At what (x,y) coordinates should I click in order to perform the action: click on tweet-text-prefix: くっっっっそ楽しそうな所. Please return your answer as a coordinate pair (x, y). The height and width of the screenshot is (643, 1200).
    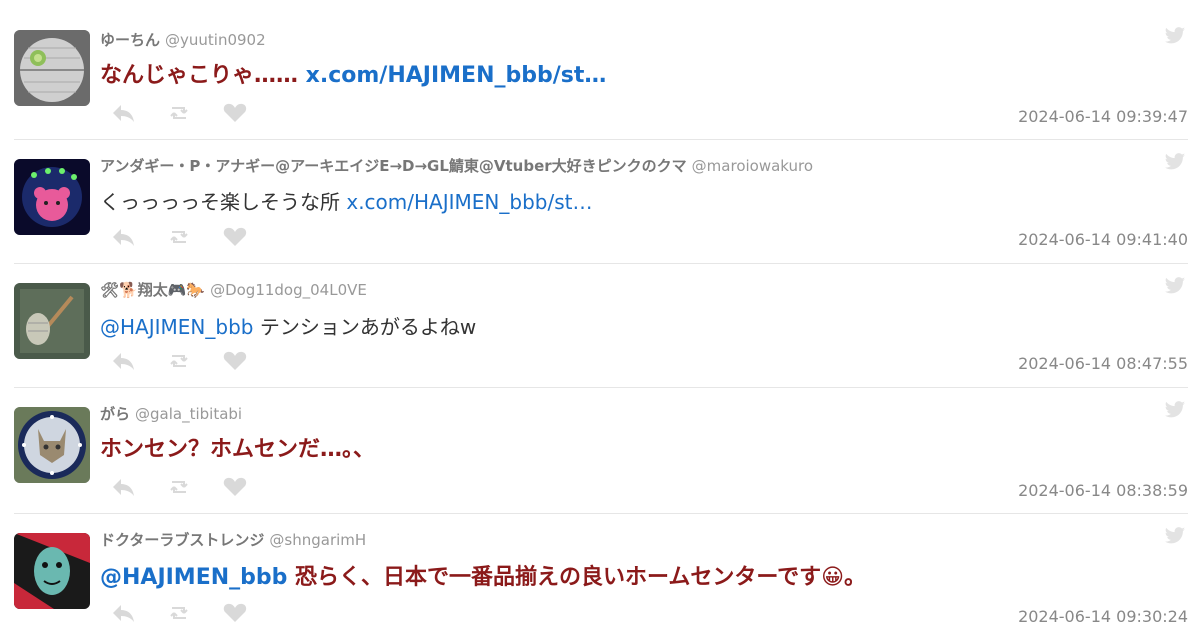
    Looking at the image, I should click on (223, 202).